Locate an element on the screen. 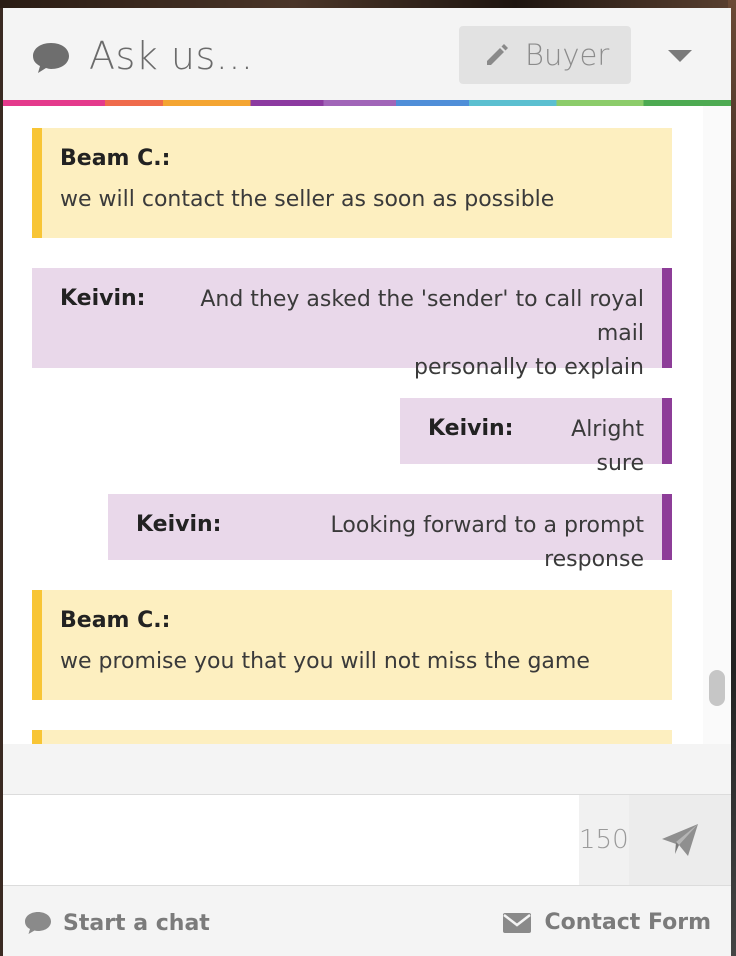 The width and height of the screenshot is (736, 956). message-composer: 150 is located at coordinates (367, 840).